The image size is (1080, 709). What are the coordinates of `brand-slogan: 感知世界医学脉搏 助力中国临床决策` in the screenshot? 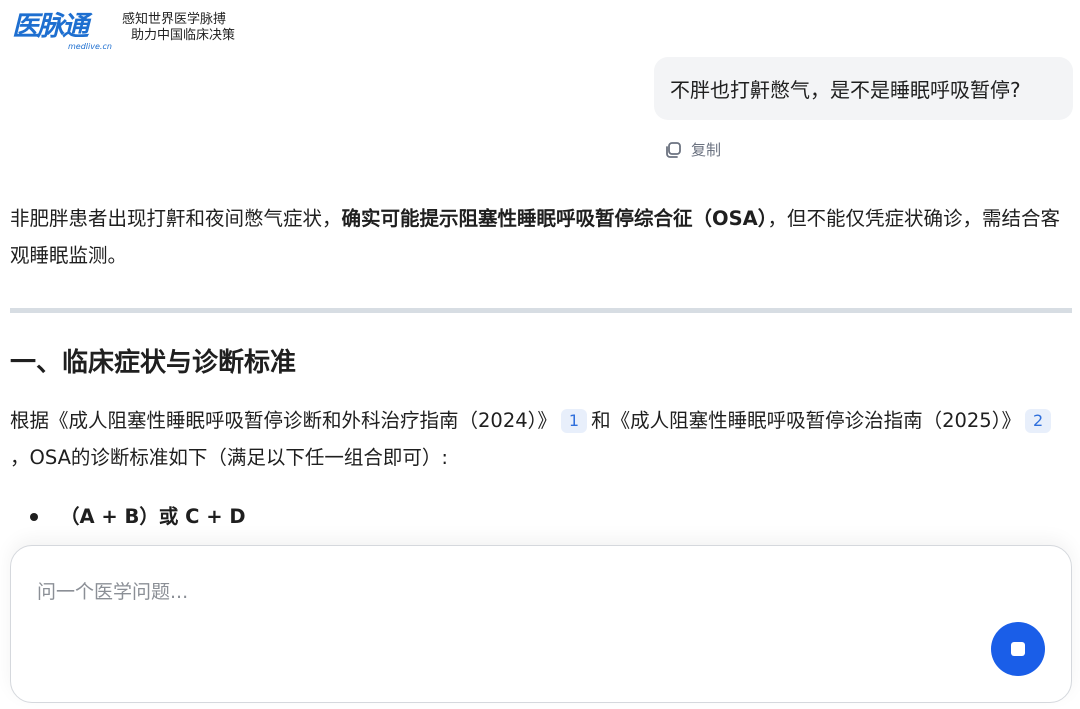 It's located at (178, 28).